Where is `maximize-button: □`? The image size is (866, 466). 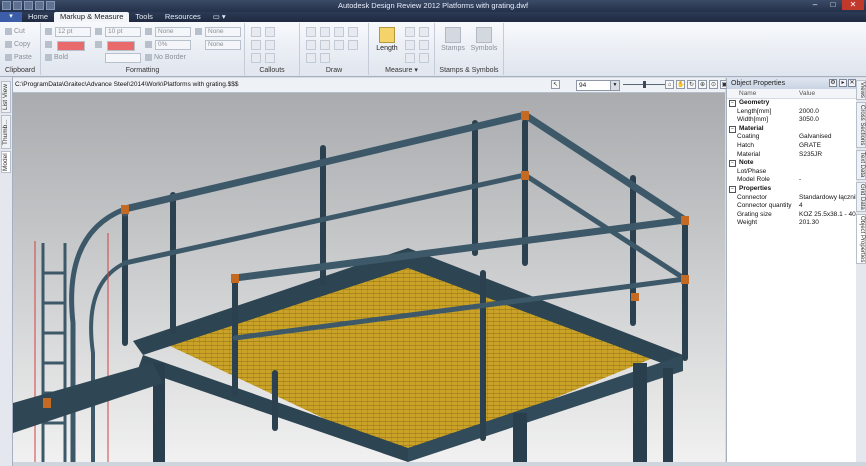 maximize-button: □ is located at coordinates (833, 5).